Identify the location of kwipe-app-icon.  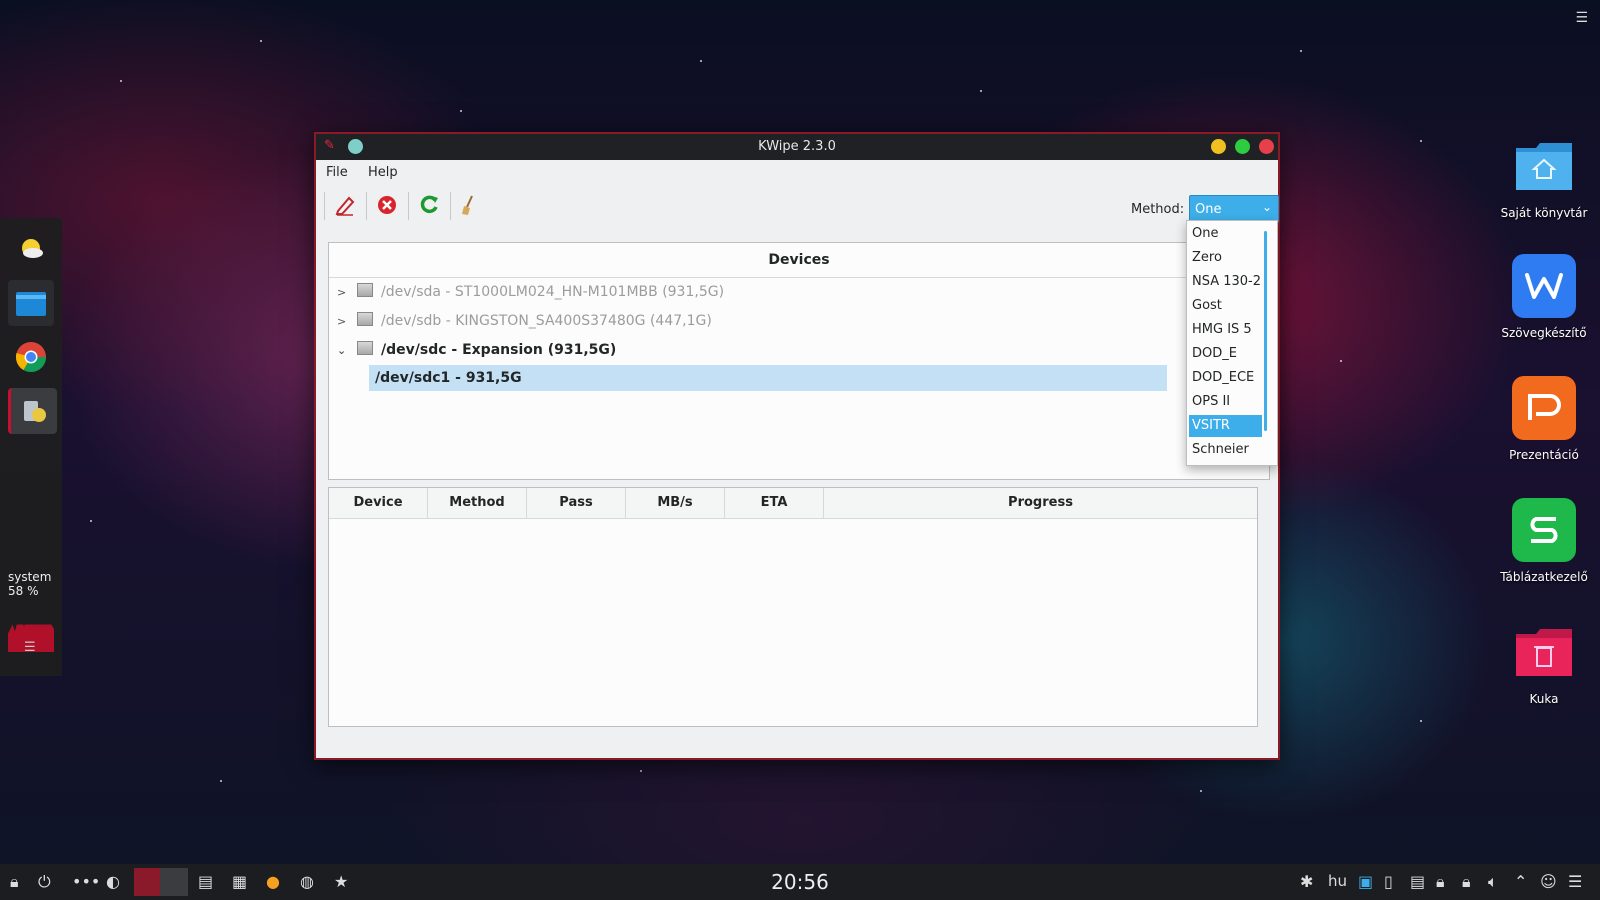
(32, 411).